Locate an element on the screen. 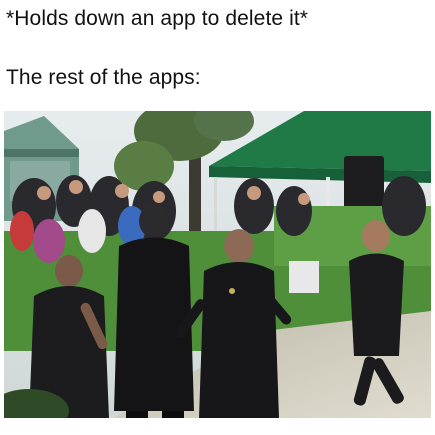 This screenshot has height=435, width=435. caption-line-1: *Holds down an app to delete it* is located at coordinates (157, 18).